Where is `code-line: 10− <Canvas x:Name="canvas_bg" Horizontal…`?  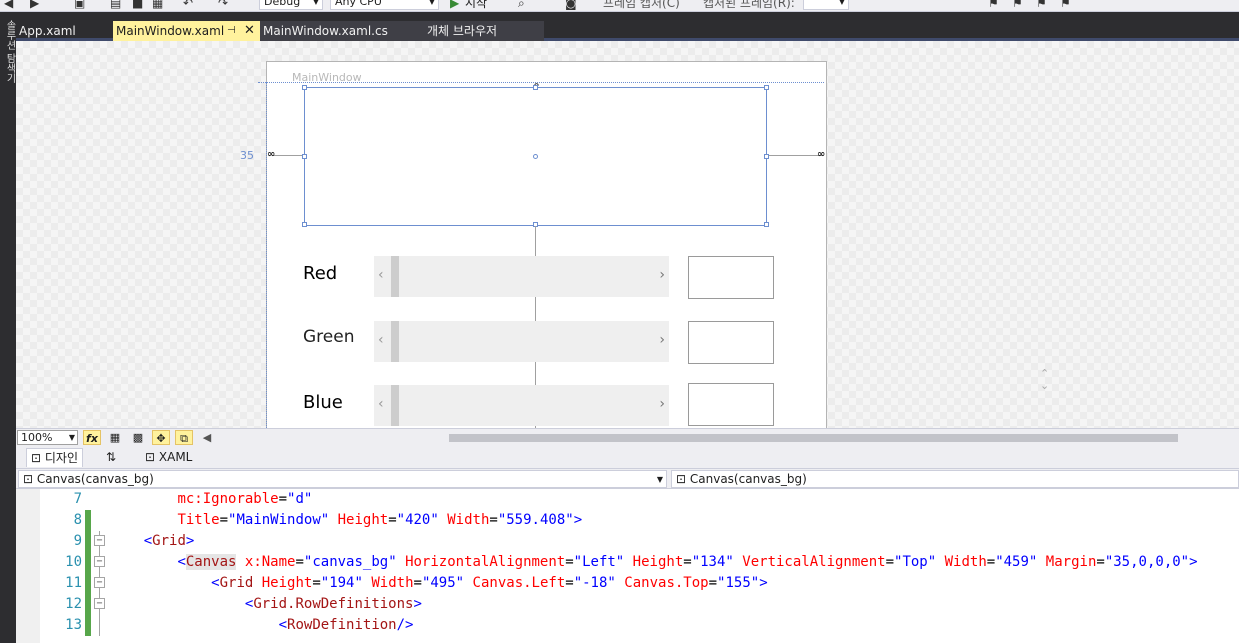
code-line: 10− <Canvas x:Name="canvas_bg" Horizontal… is located at coordinates (627, 562).